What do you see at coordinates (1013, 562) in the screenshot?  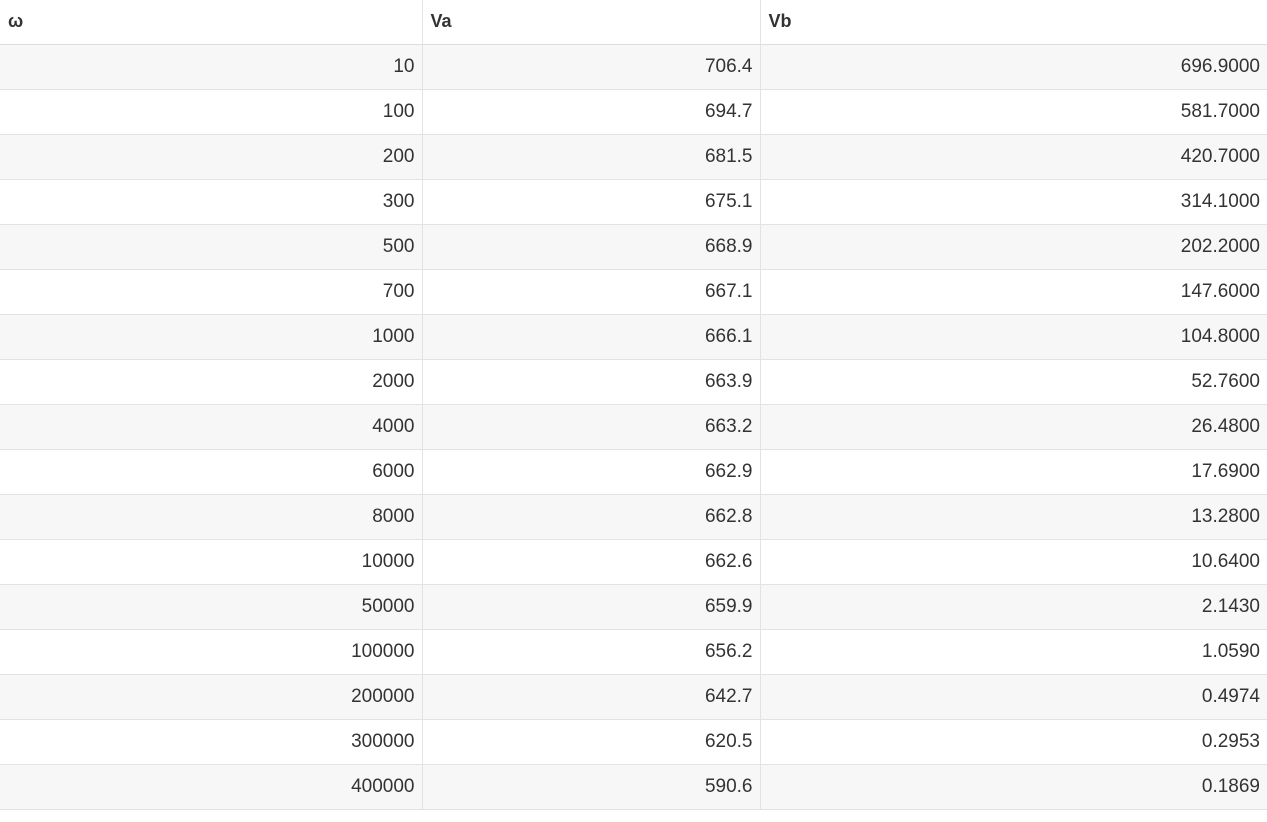 I see `vb-cell: 10.6400` at bounding box center [1013, 562].